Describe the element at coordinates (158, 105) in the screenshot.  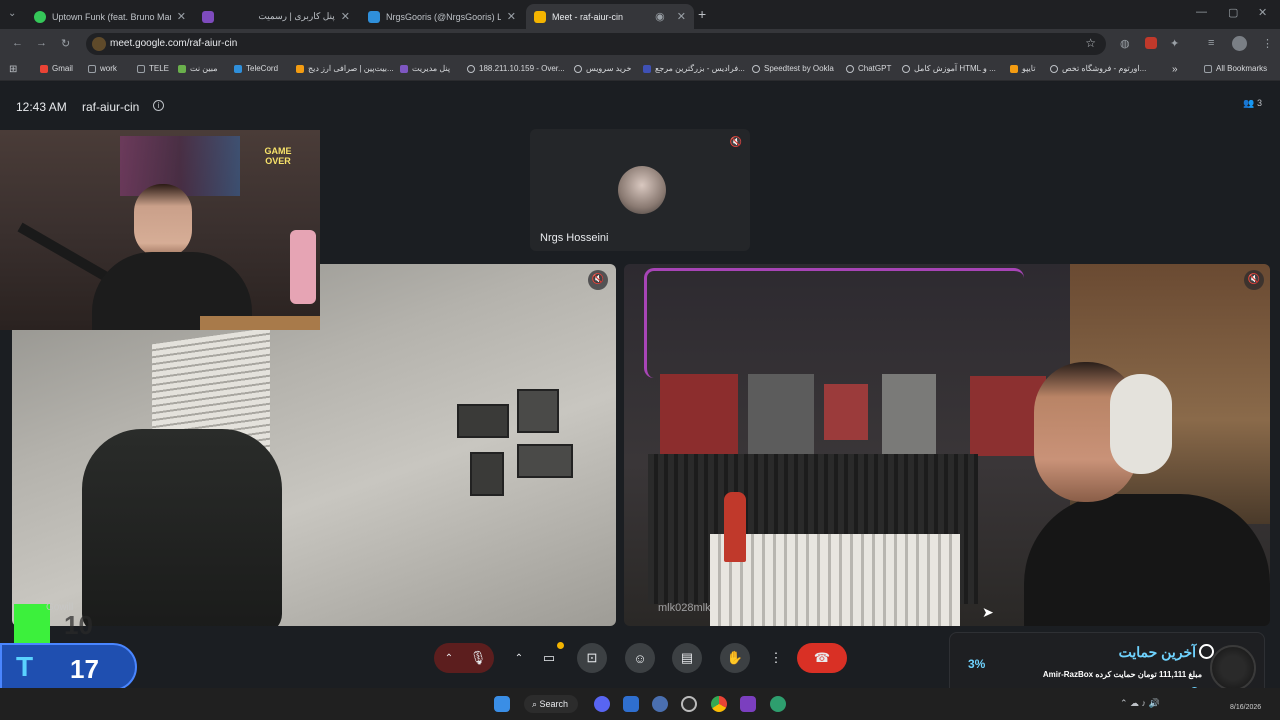
I see `meeting-info-icon: i` at that location.